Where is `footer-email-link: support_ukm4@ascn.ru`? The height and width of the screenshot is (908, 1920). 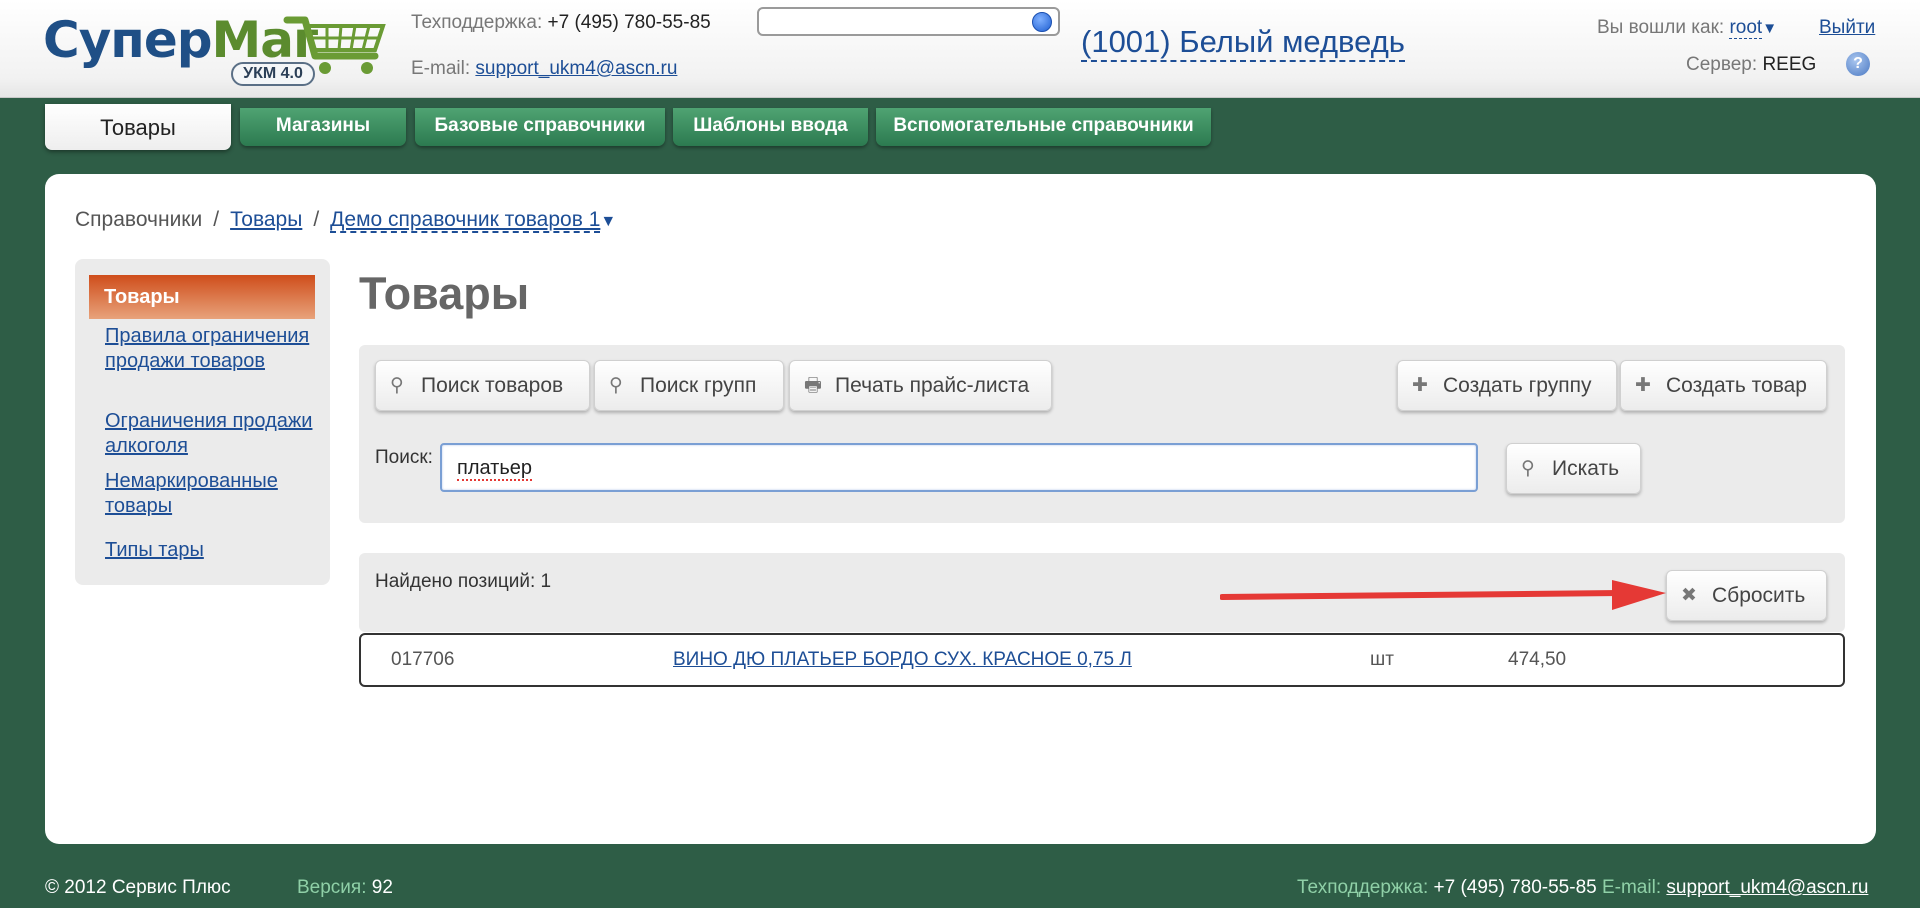 footer-email-link: support_ukm4@ascn.ru is located at coordinates (1767, 887).